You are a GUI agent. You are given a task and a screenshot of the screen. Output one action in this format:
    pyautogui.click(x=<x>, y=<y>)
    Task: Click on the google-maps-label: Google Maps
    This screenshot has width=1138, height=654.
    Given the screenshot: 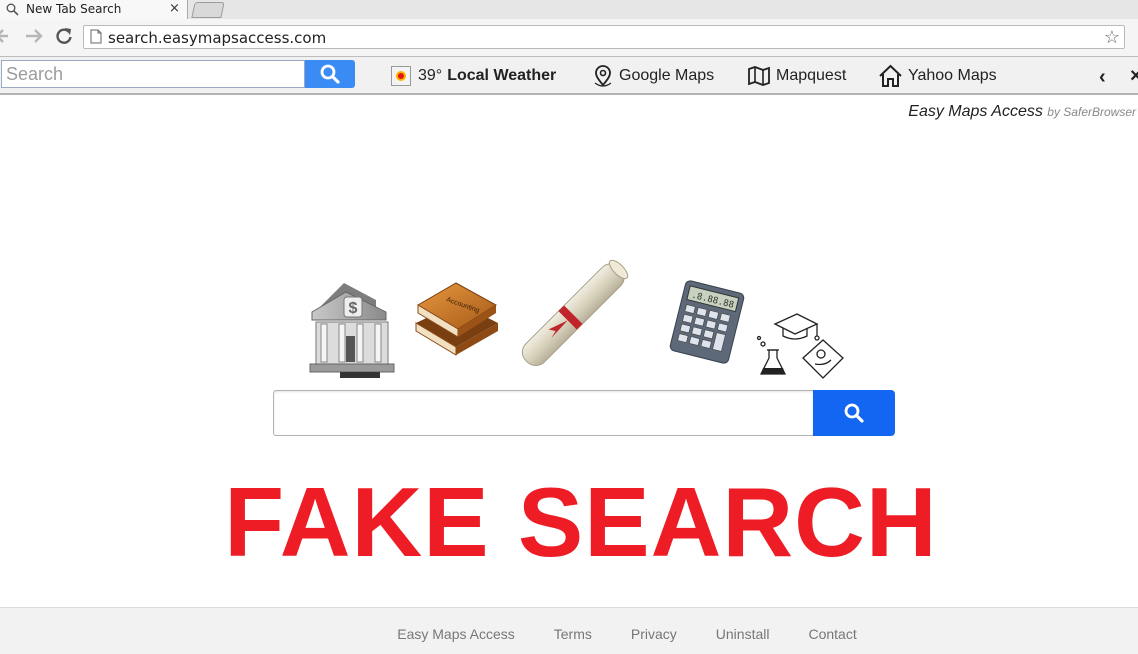 What is the action you would take?
    pyautogui.click(x=667, y=75)
    